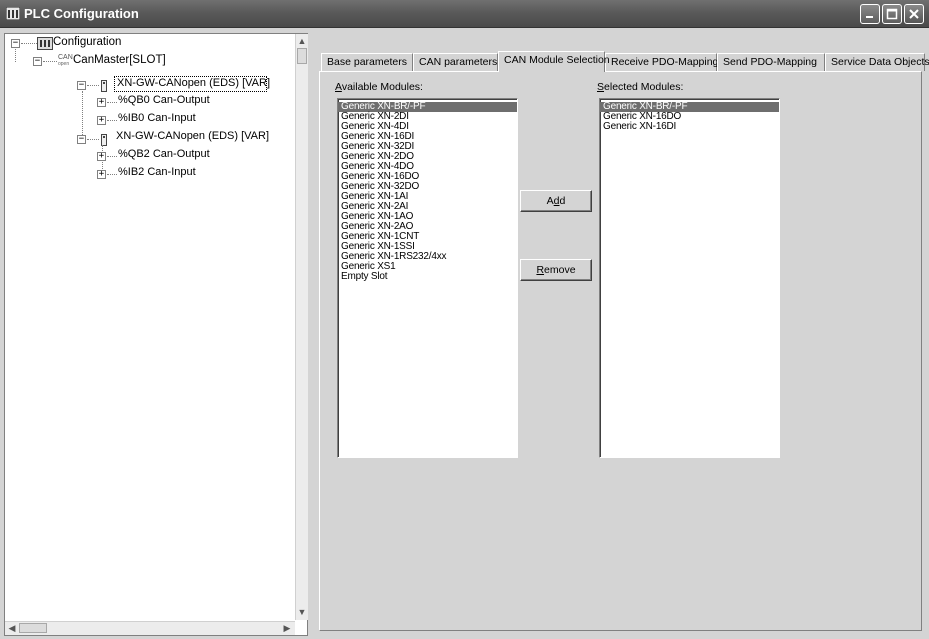 The image size is (929, 639). I want to click on scroll-down-icon: ▼, so click(302, 612).